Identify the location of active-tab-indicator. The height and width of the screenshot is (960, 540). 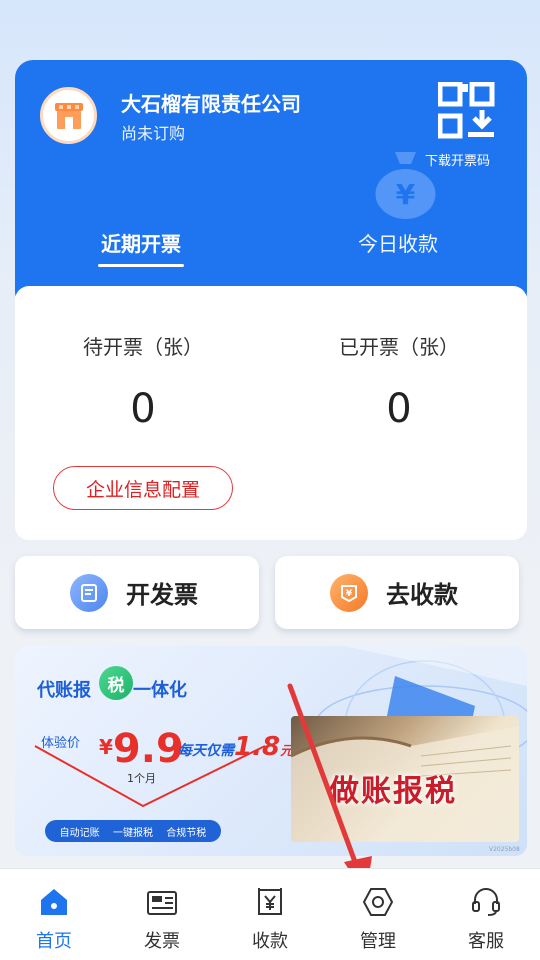
(141, 265).